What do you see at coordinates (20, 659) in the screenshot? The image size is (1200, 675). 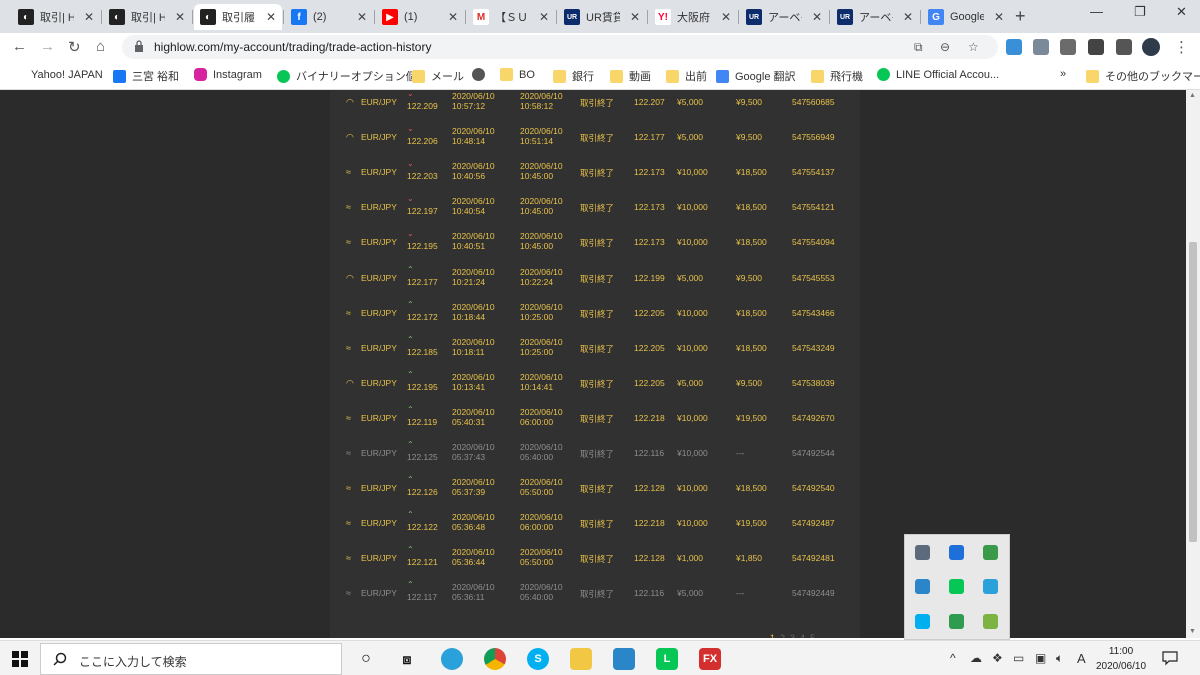 I see `windows-start-icon` at bounding box center [20, 659].